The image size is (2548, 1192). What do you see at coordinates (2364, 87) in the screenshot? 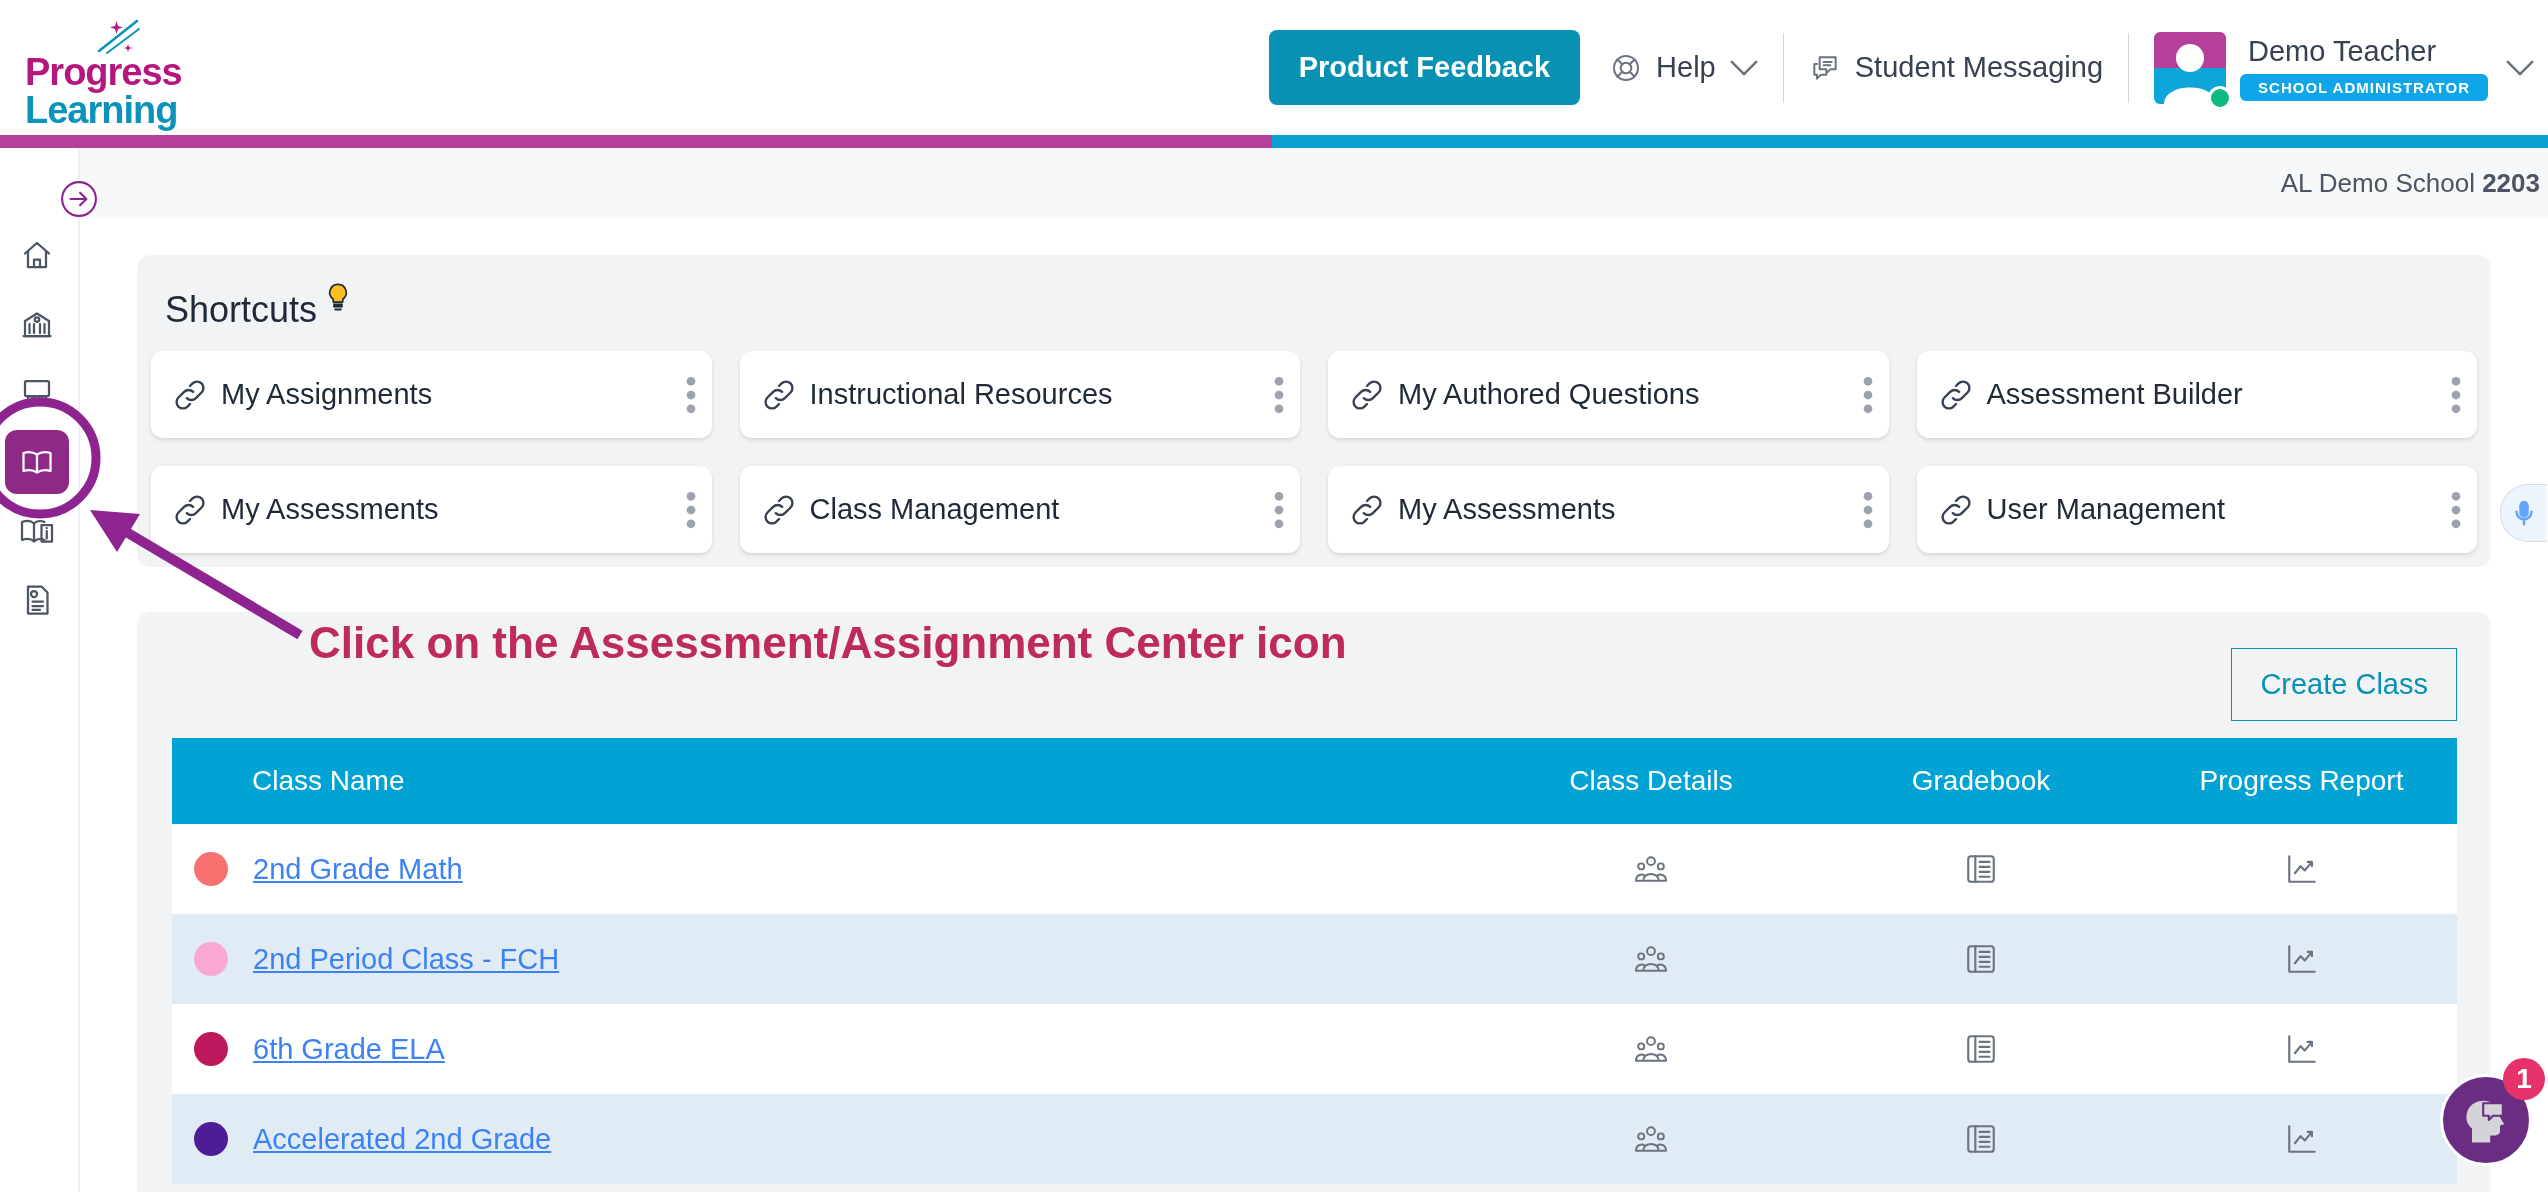
I see `role-badge: SCHOOL ADMINISTRATOR` at bounding box center [2364, 87].